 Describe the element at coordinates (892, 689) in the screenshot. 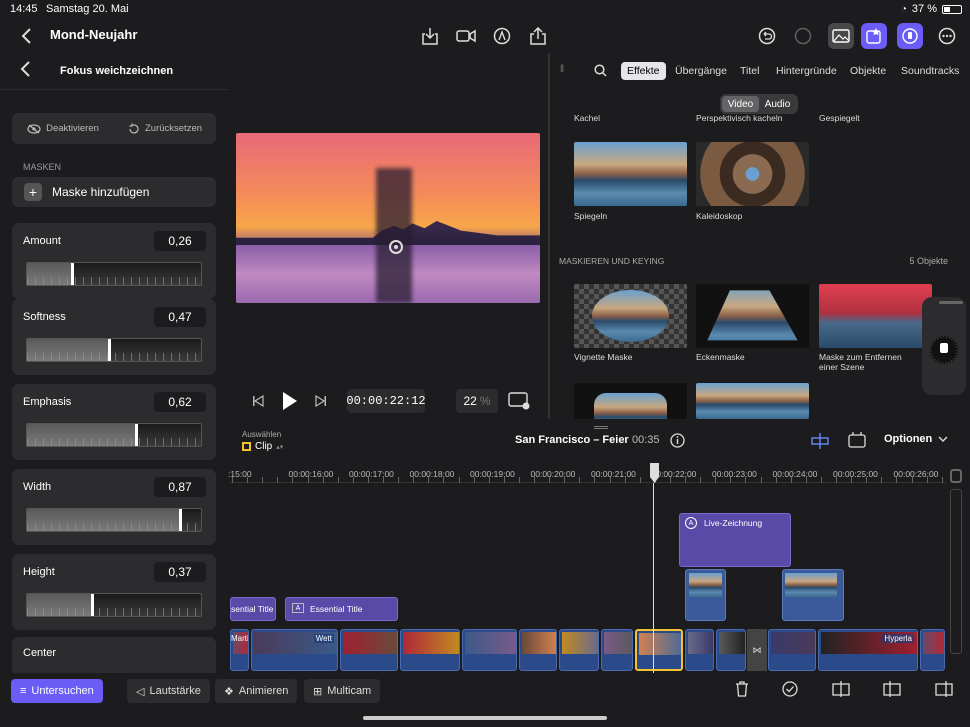

I see `trim-start-icon` at that location.